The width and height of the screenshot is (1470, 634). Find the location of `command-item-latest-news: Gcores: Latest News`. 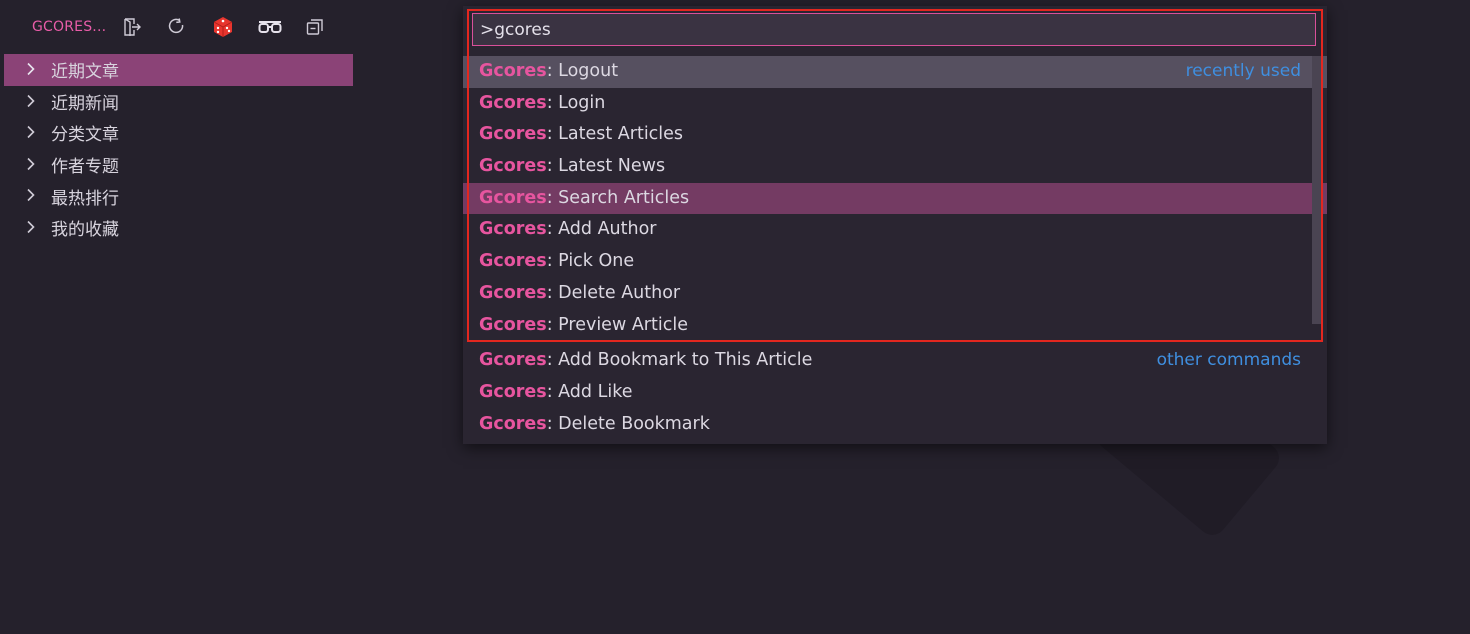

command-item-latest-news: Gcores: Latest News is located at coordinates (895, 167).